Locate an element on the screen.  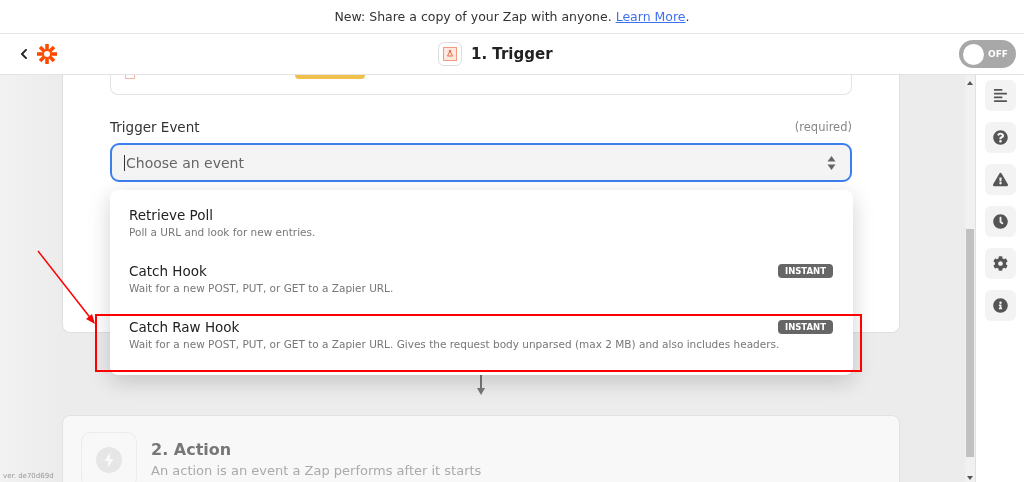
action-title: 2. Action is located at coordinates (192, 449).